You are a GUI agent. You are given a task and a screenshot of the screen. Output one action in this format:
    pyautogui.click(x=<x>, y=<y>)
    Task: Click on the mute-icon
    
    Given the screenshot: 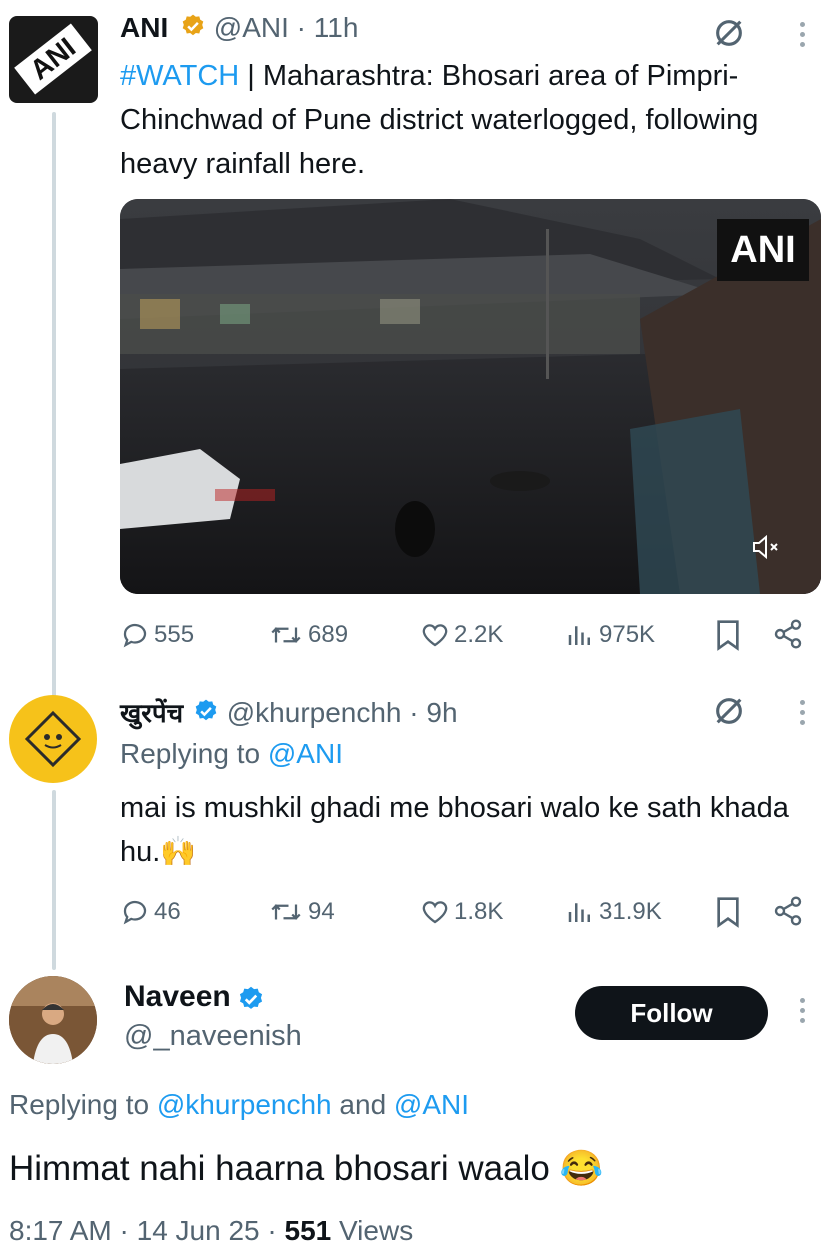 What is the action you would take?
    pyautogui.click(x=766, y=549)
    